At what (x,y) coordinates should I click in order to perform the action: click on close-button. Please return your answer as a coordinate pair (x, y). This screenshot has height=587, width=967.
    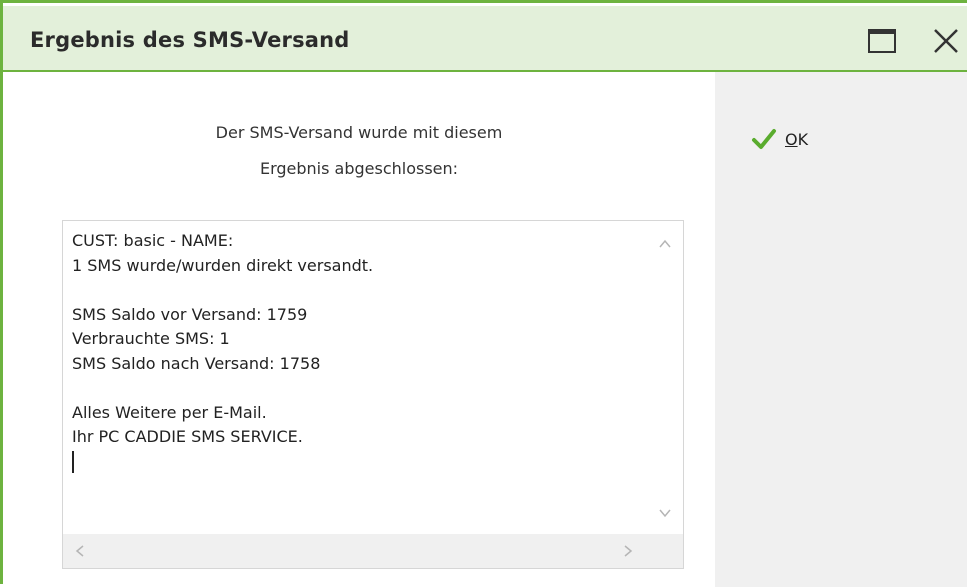
    Looking at the image, I should click on (946, 41).